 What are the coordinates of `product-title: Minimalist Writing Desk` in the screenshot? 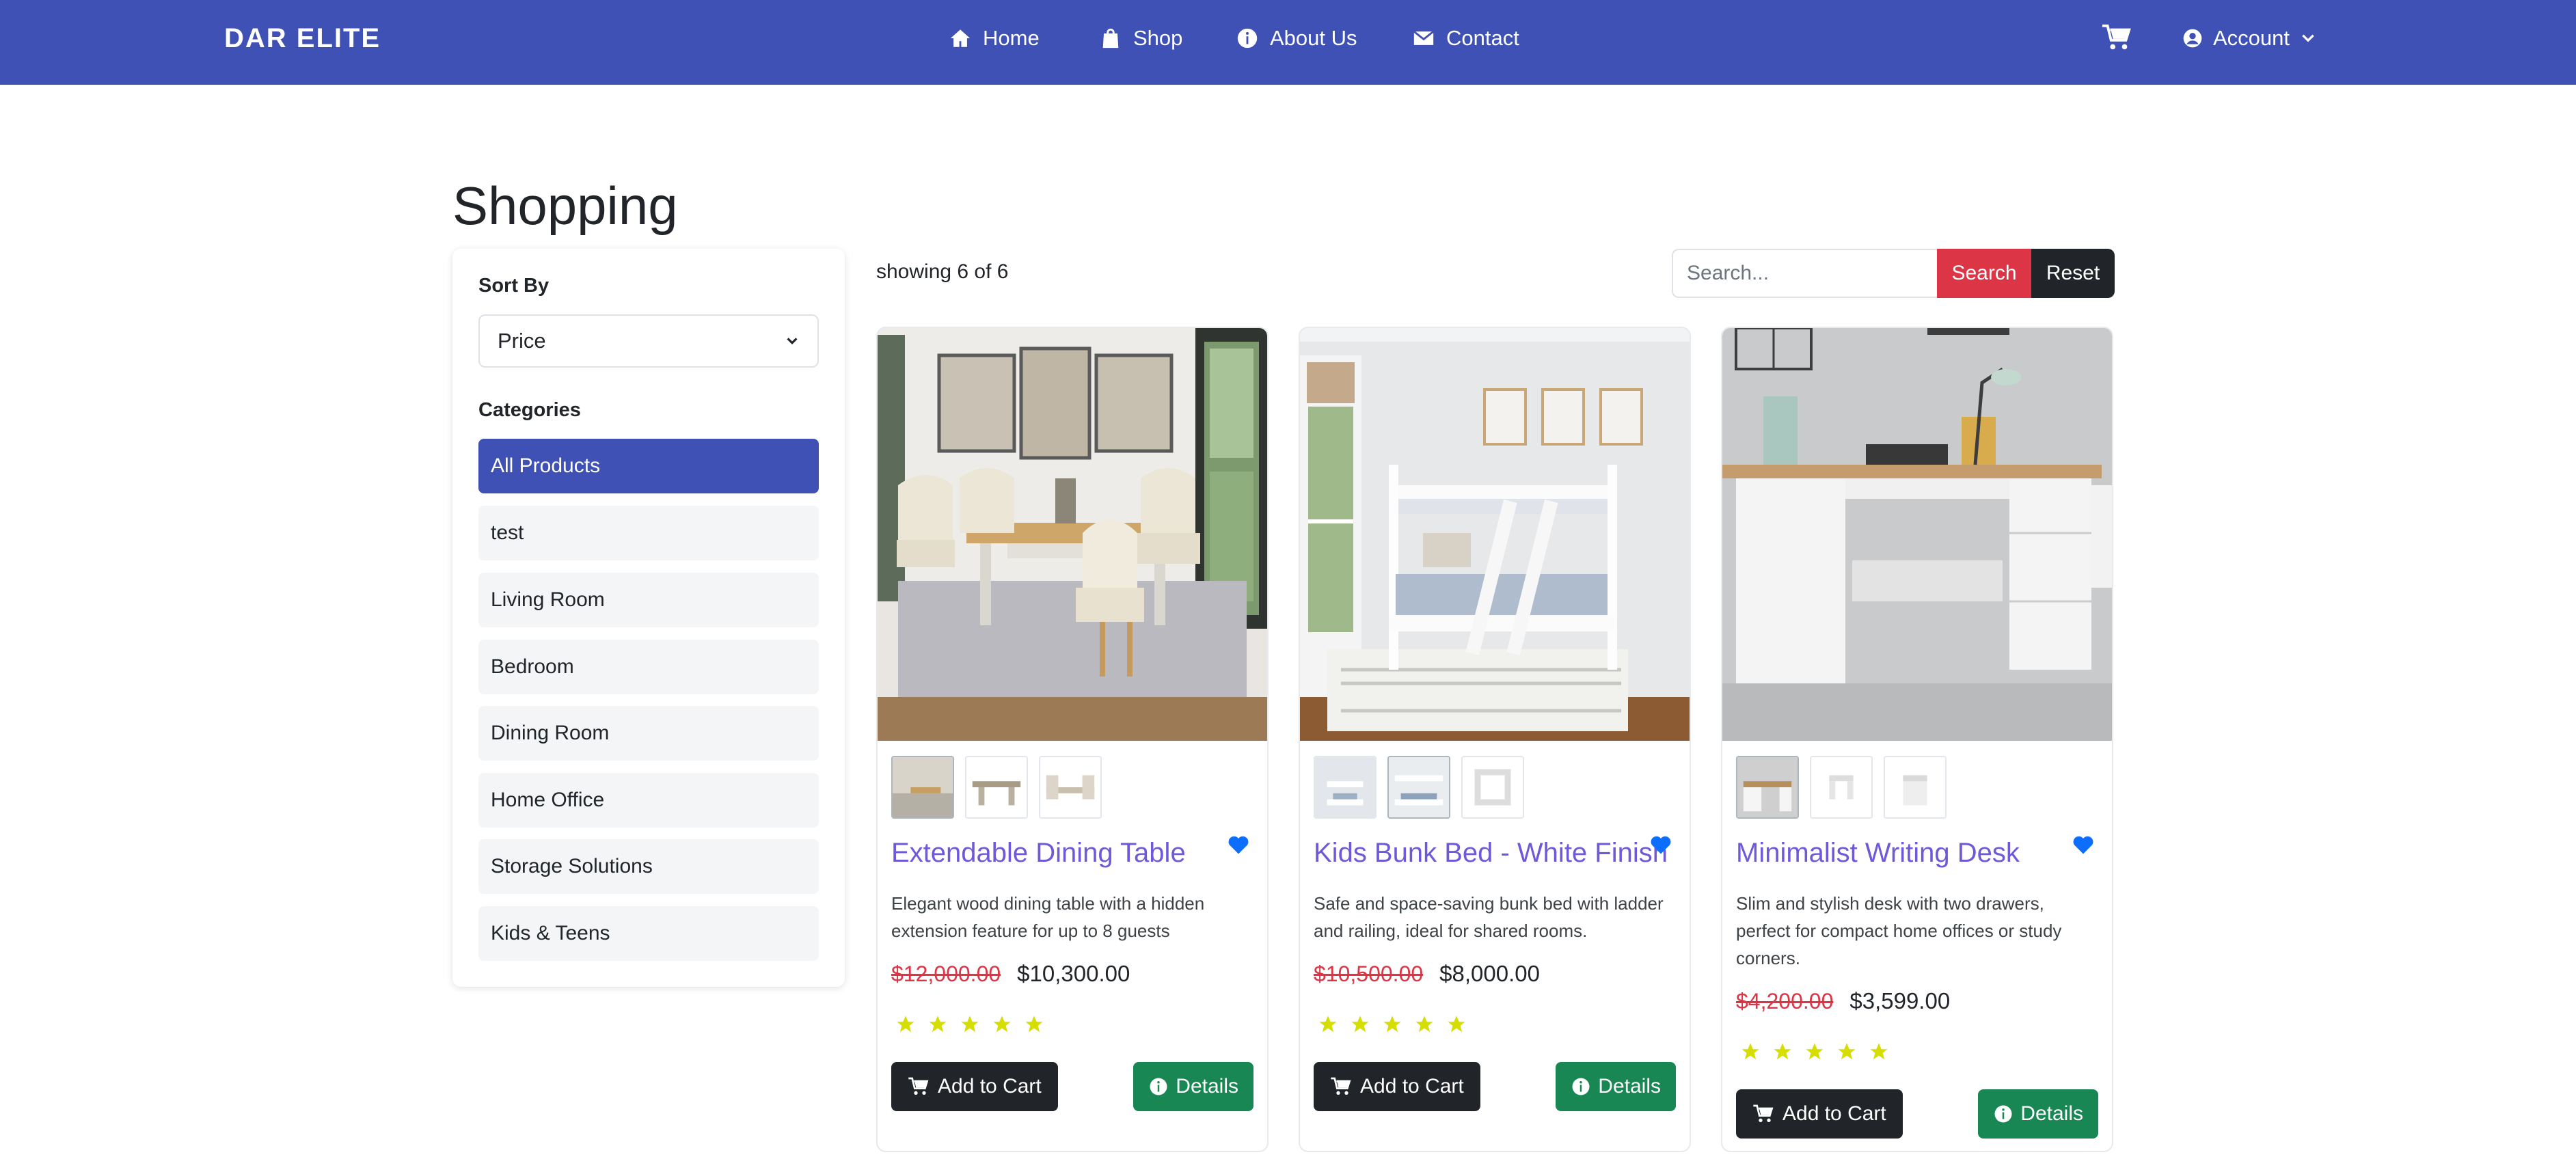 It's located at (1900, 853).